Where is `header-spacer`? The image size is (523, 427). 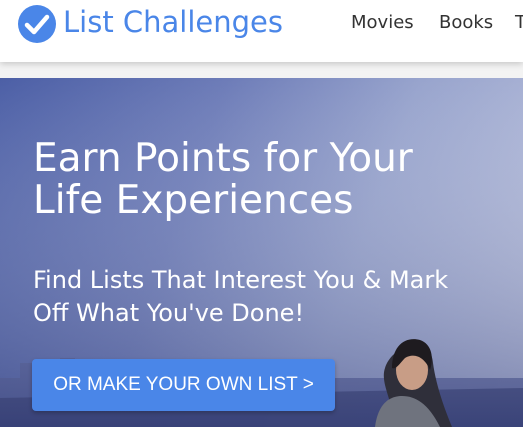
header-spacer is located at coordinates (261, 70).